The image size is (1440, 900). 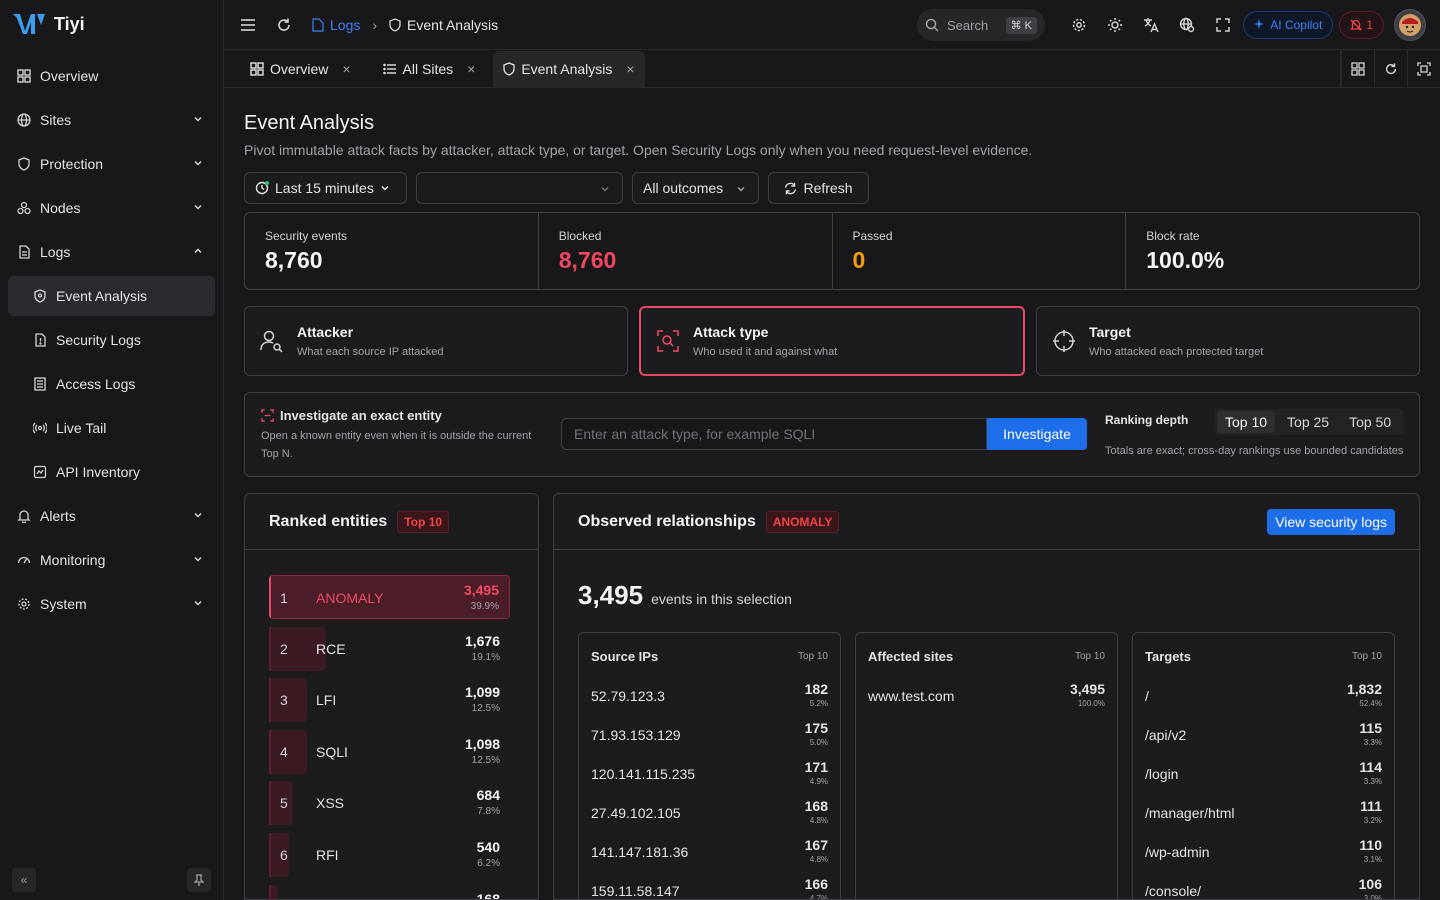 What do you see at coordinates (1263, 883) in the screenshot?
I see `relationship-row: /console/106 3.0%` at bounding box center [1263, 883].